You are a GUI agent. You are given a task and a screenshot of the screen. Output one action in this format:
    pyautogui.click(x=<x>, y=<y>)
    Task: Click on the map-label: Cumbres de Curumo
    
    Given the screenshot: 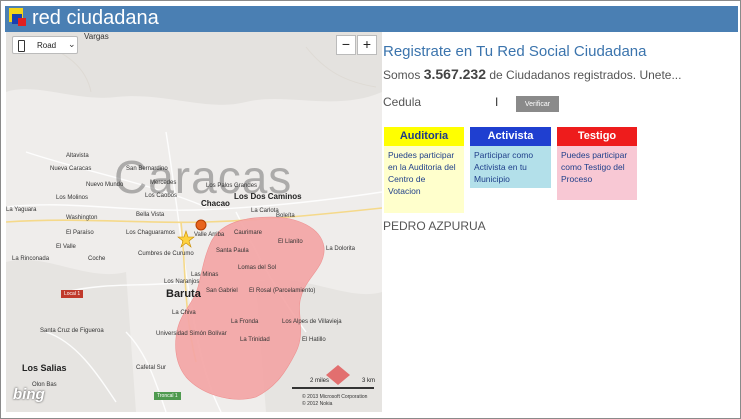 What is the action you would take?
    pyautogui.click(x=166, y=254)
    